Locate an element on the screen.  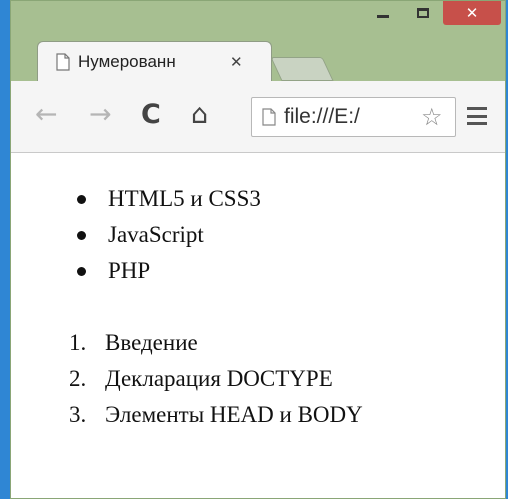
list-item: JavaScript is located at coordinates (169, 235).